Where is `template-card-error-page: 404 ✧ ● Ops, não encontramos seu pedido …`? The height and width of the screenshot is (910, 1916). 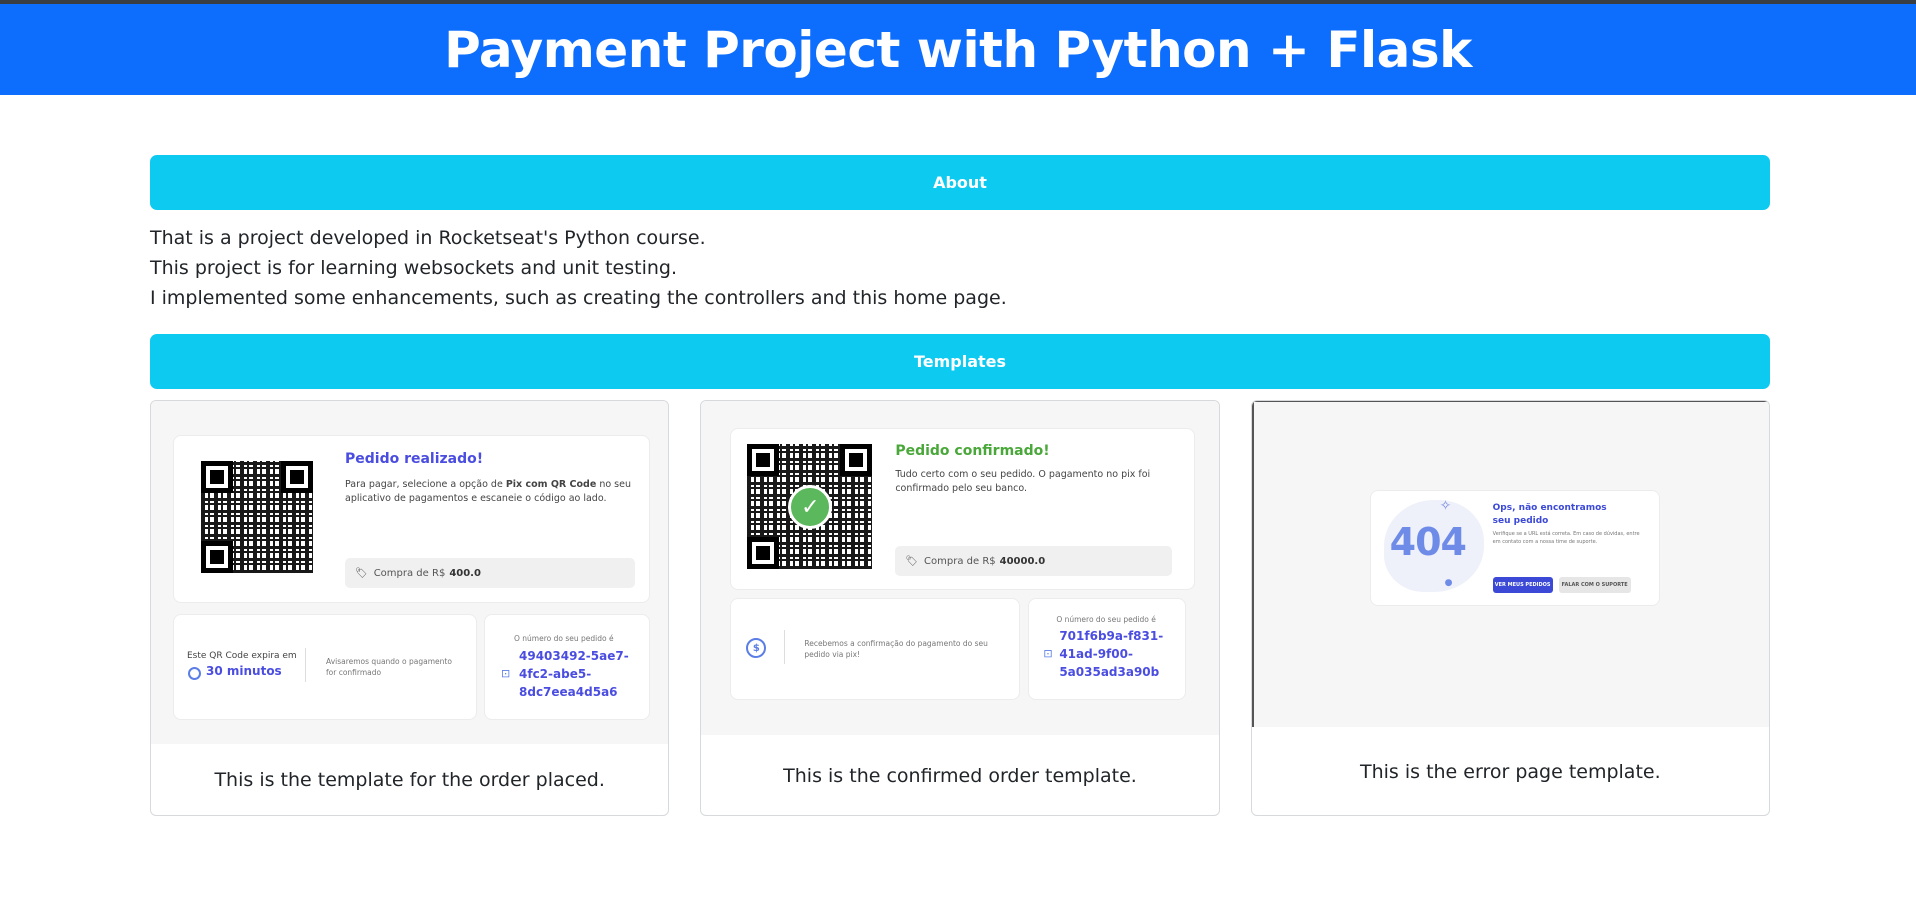 template-card-error-page: 404 ✧ ● Ops, não encontramos seu pedido … is located at coordinates (1510, 608).